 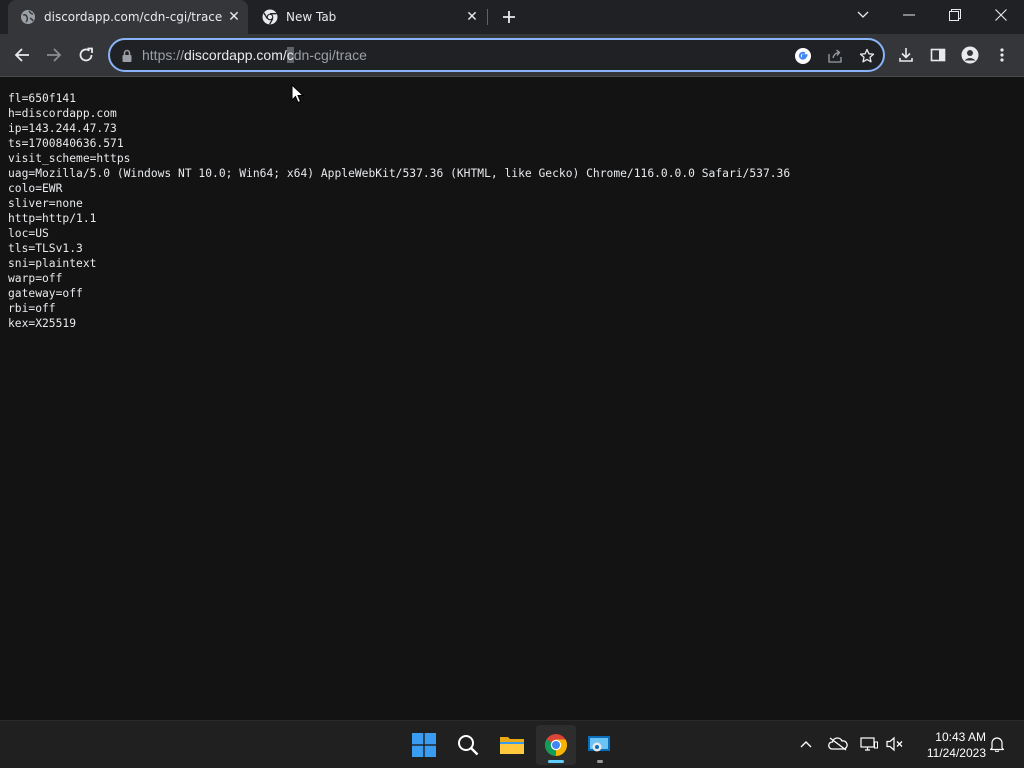 What do you see at coordinates (835, 56) in the screenshot?
I see `share-icon` at bounding box center [835, 56].